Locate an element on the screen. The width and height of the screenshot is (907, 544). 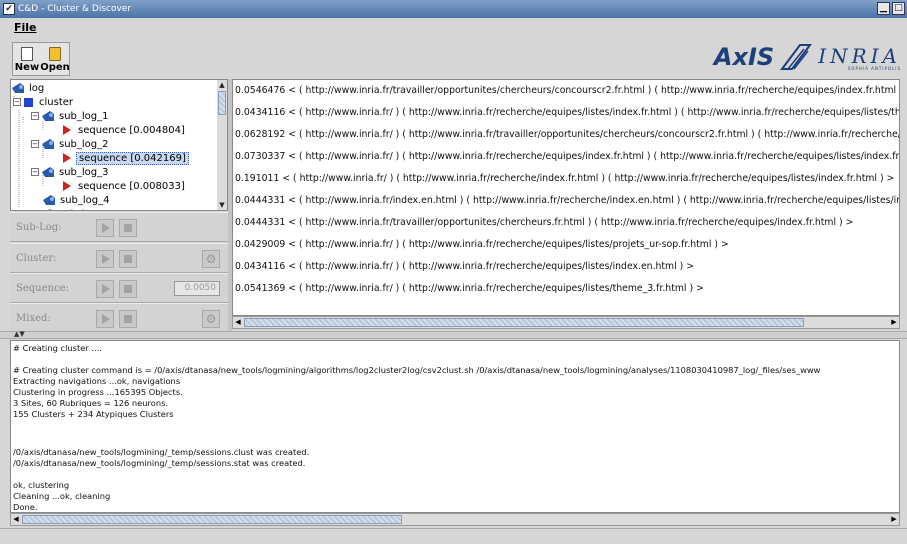
sublog-stop-button is located at coordinates (128, 228).